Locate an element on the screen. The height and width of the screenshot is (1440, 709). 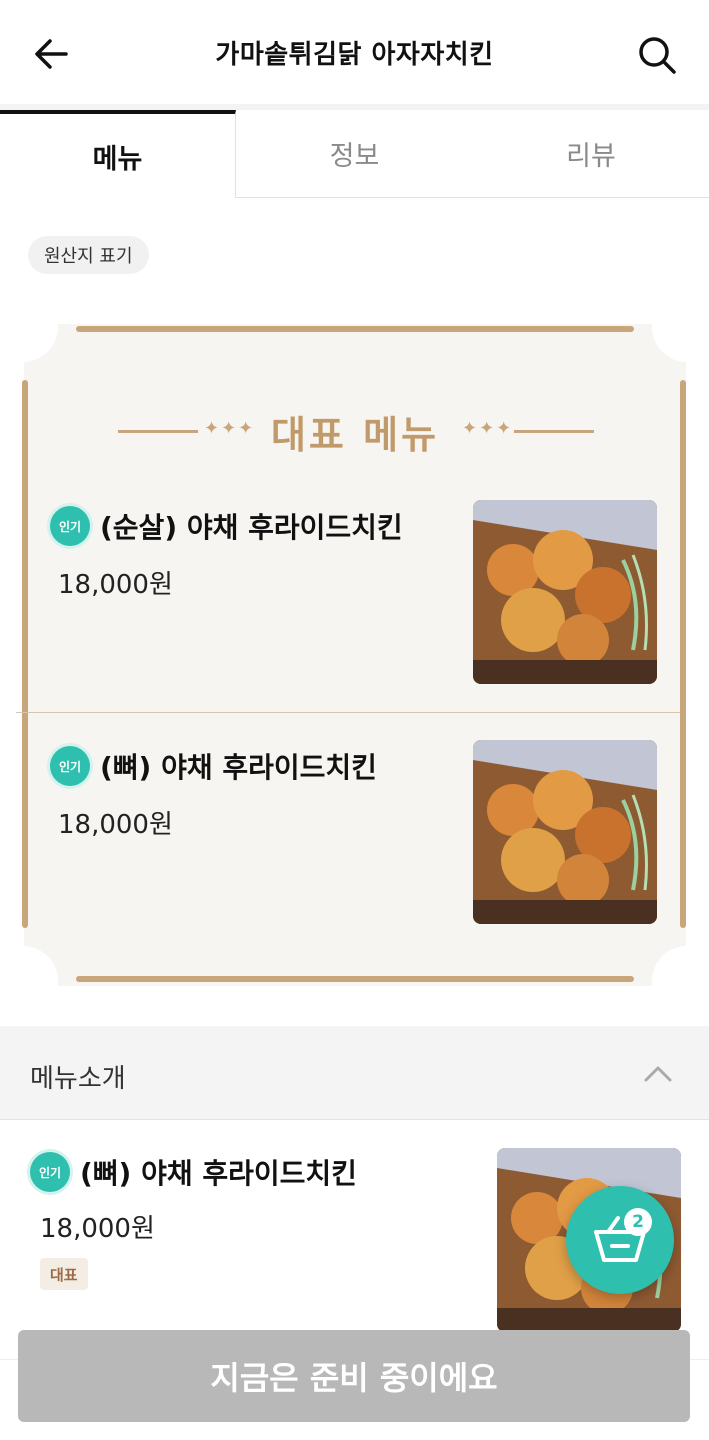
page-title: 가마솥튀김닭 아자자치킨 is located at coordinates (354, 55).